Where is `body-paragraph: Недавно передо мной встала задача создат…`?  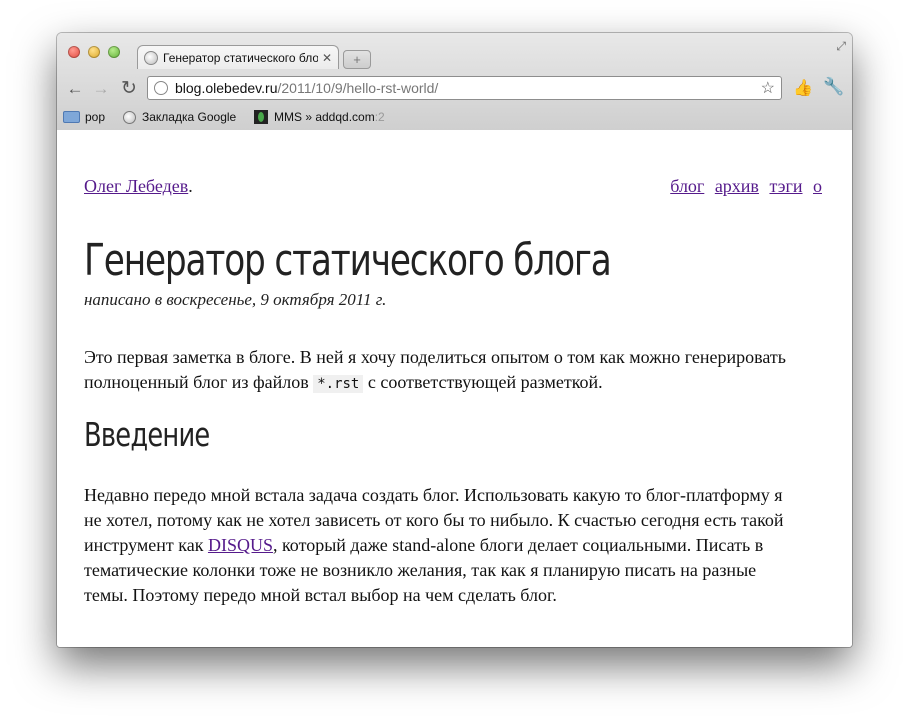 body-paragraph: Недавно передо мной встала задача создат… is located at coordinates (436, 545).